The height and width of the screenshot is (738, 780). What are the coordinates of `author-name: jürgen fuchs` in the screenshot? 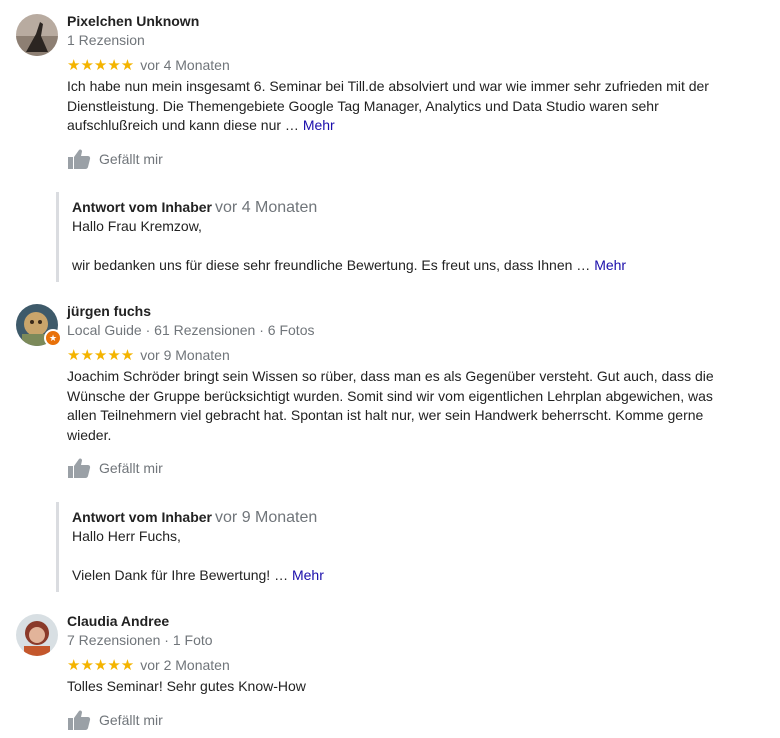 It's located at (109, 311).